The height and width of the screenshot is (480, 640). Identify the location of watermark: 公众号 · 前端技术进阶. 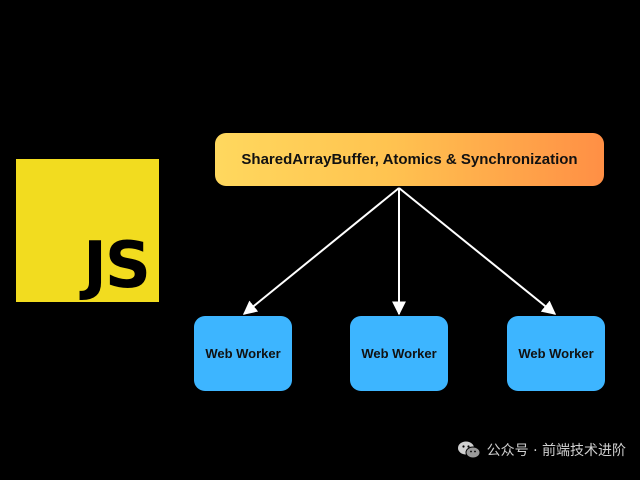
(541, 450).